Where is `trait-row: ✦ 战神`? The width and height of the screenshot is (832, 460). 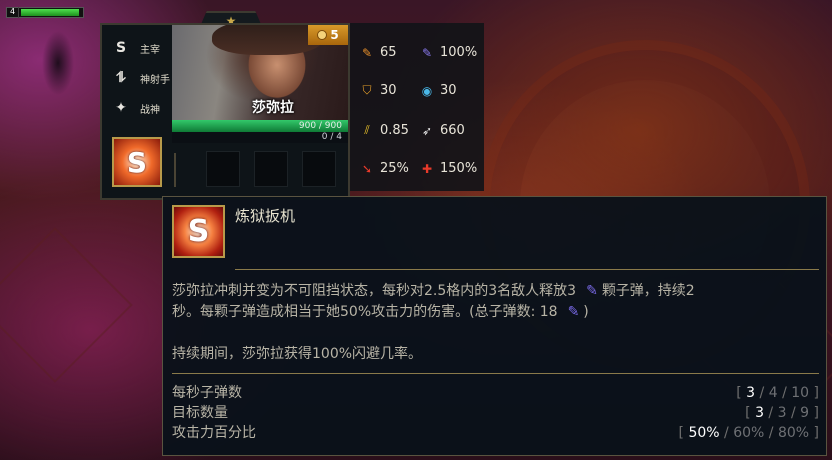 trait-row: ✦ 战神 is located at coordinates (145, 108).